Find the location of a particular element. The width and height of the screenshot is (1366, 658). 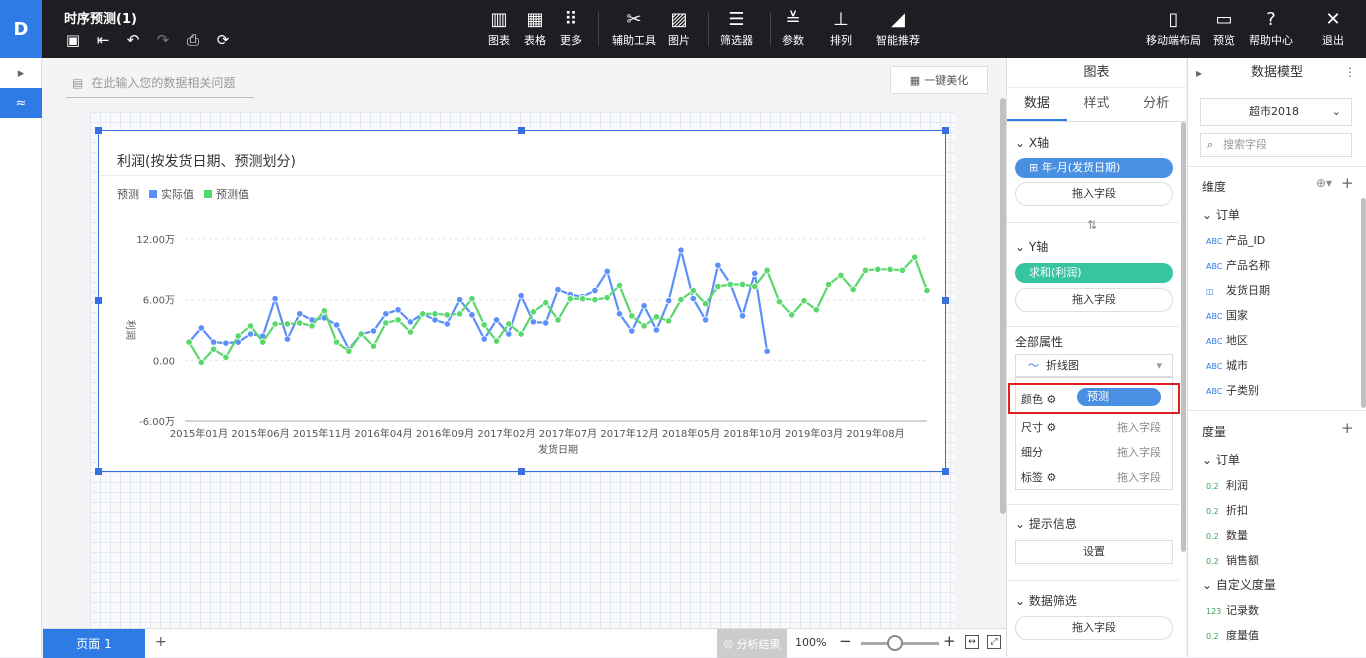

help-button: ? 帮助中心 is located at coordinates (1271, 28).